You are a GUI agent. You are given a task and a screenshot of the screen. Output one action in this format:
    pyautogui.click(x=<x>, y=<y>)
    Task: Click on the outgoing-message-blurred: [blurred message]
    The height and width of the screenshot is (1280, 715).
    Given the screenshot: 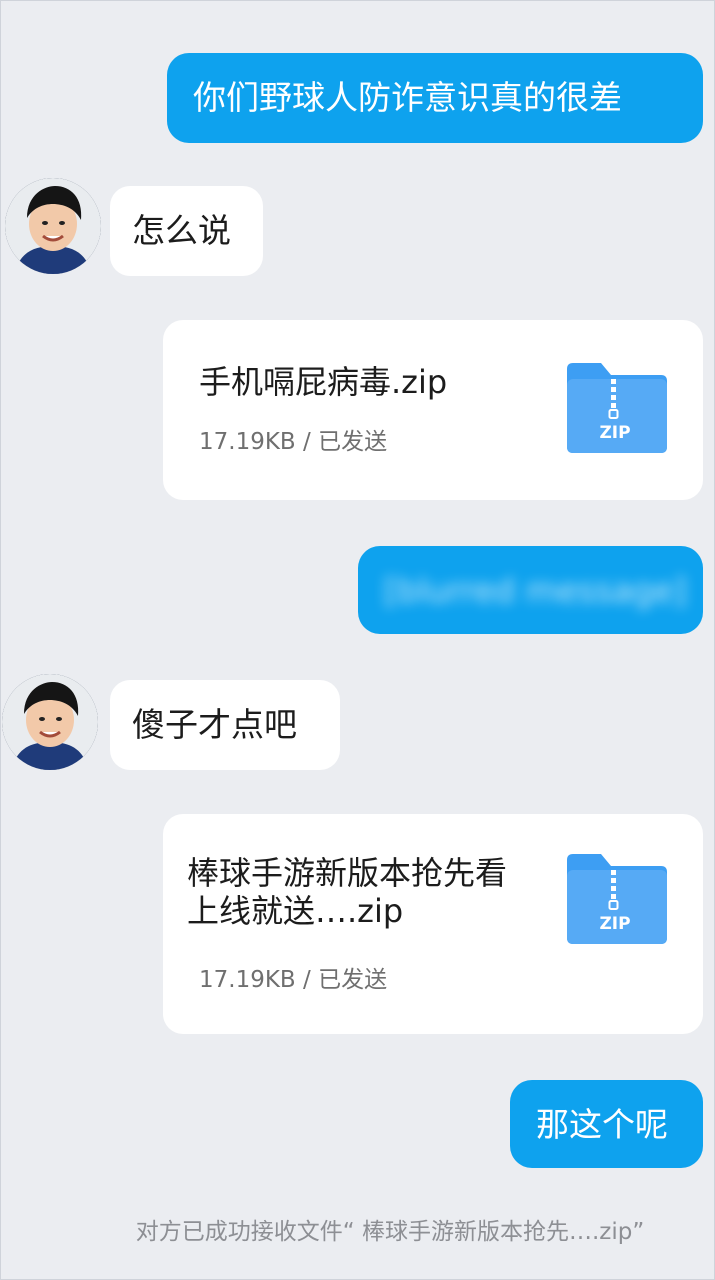 What is the action you would take?
    pyautogui.click(x=530, y=590)
    